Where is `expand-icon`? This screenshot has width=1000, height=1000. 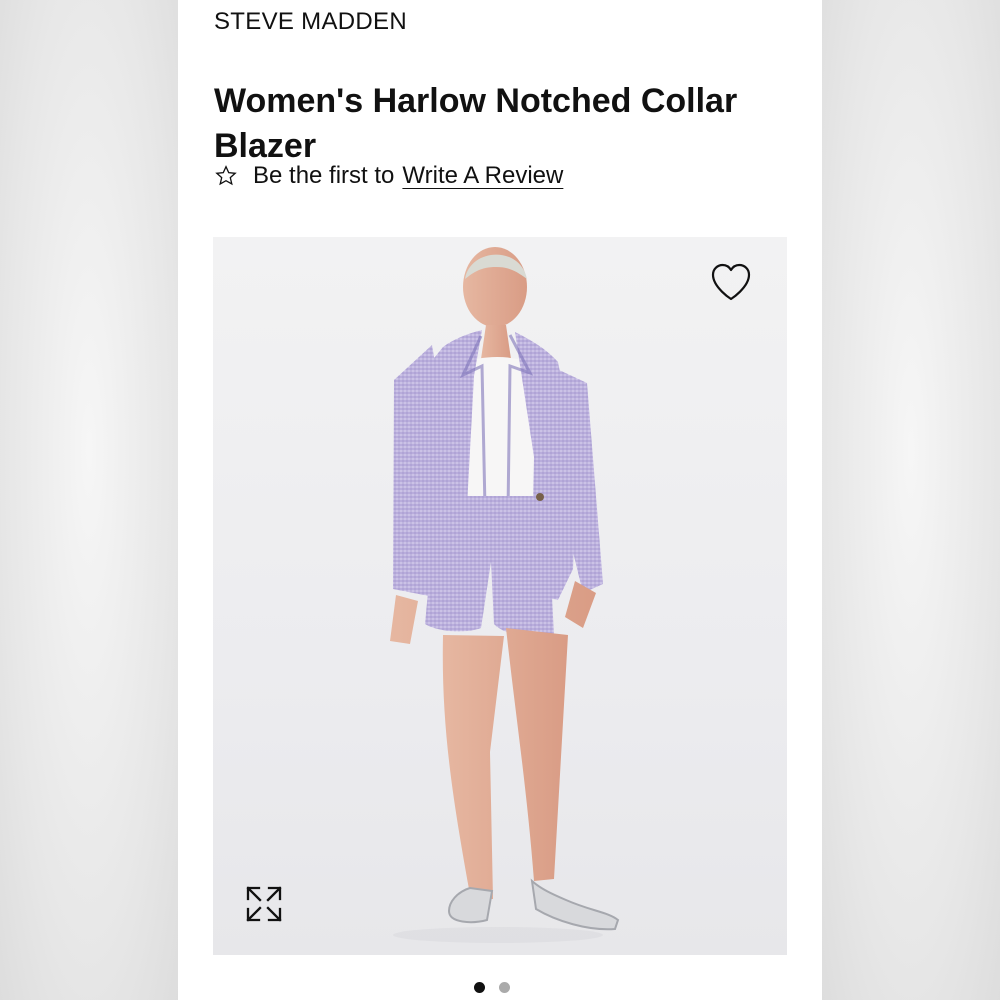
expand-icon is located at coordinates (264, 904).